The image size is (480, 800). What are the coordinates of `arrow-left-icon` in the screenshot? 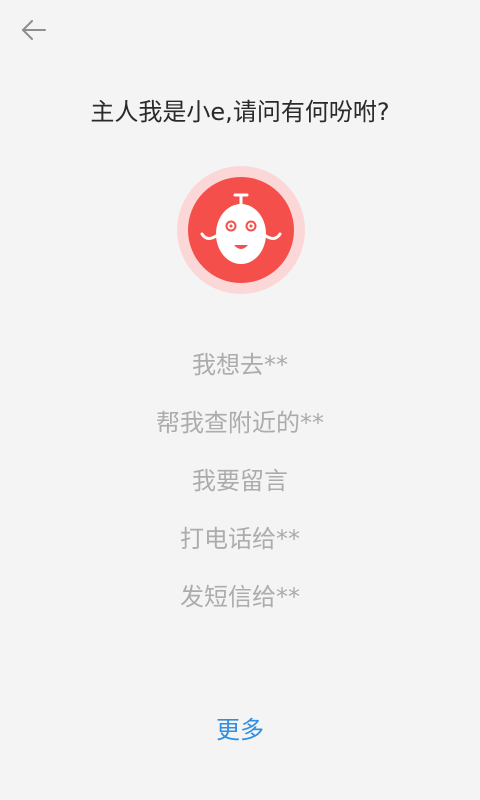 It's located at (34, 30).